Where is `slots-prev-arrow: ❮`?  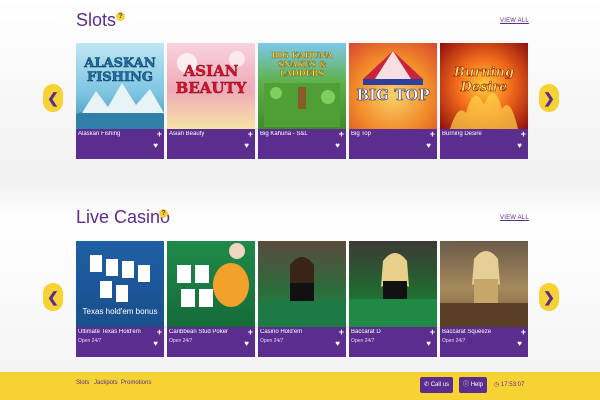 slots-prev-arrow: ❮ is located at coordinates (53, 98).